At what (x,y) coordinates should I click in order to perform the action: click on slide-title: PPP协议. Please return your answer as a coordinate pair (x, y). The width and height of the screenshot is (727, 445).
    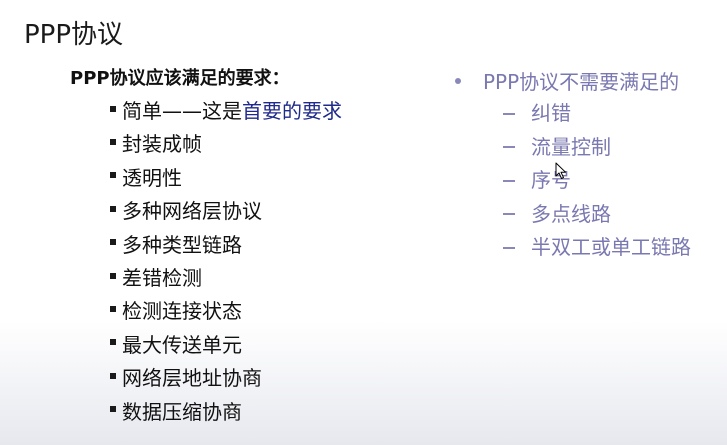
    Looking at the image, I should click on (74, 35).